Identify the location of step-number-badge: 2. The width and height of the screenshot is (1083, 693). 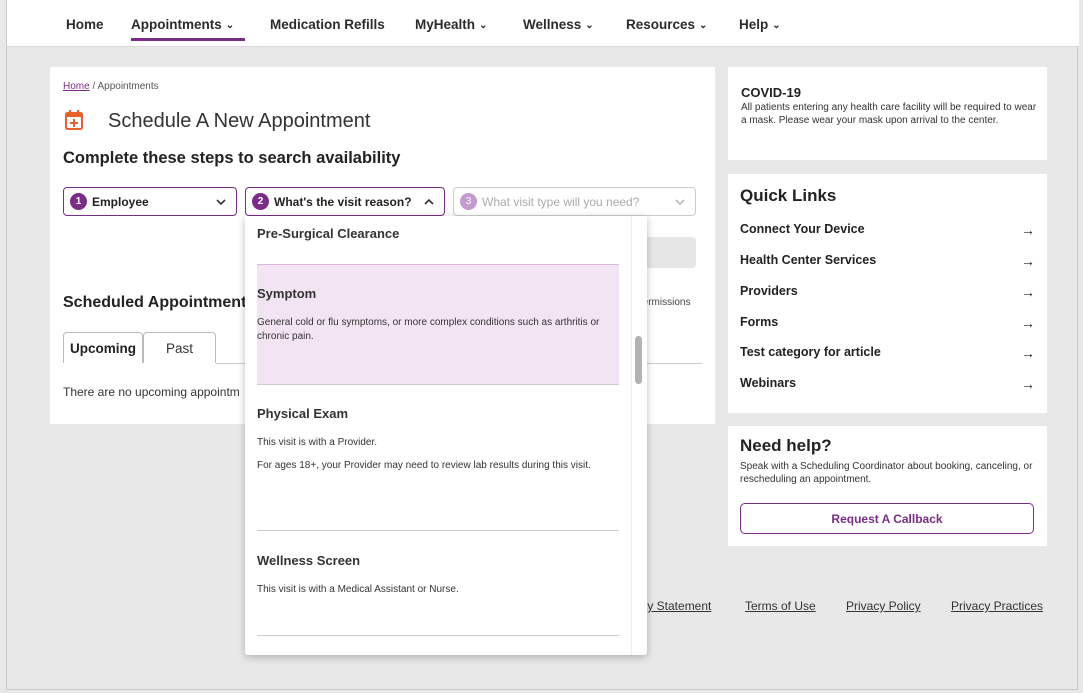
(260, 201).